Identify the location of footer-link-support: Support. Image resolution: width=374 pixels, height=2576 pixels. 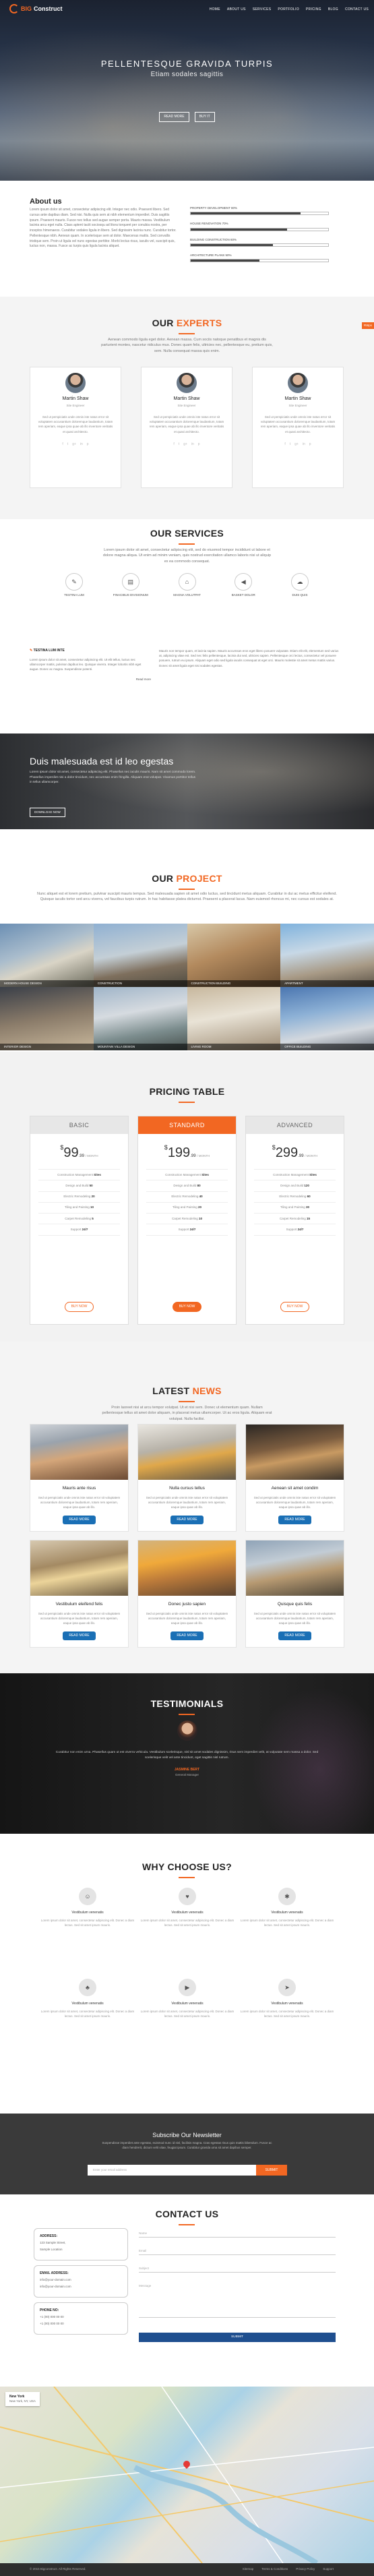
(328, 2569).